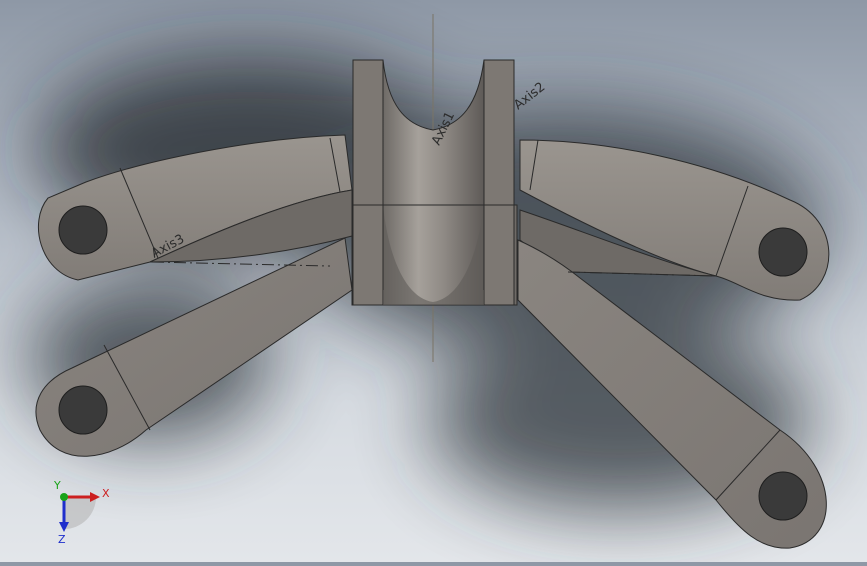  What do you see at coordinates (62, 539) in the screenshot?
I see `triad-z-label: Z` at bounding box center [62, 539].